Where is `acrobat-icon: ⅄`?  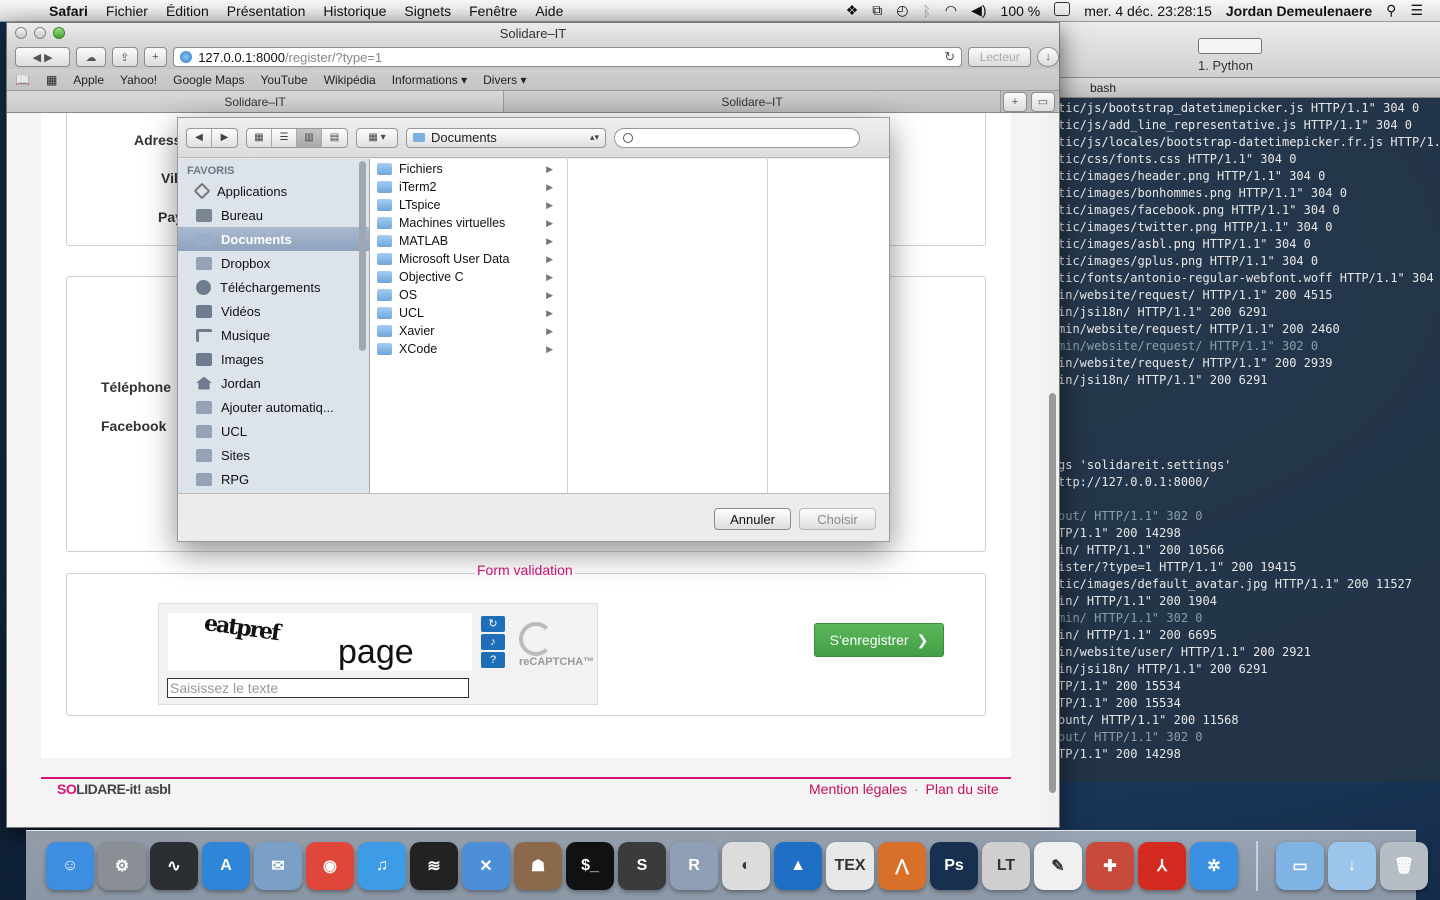
acrobat-icon: ⅄ is located at coordinates (1162, 865).